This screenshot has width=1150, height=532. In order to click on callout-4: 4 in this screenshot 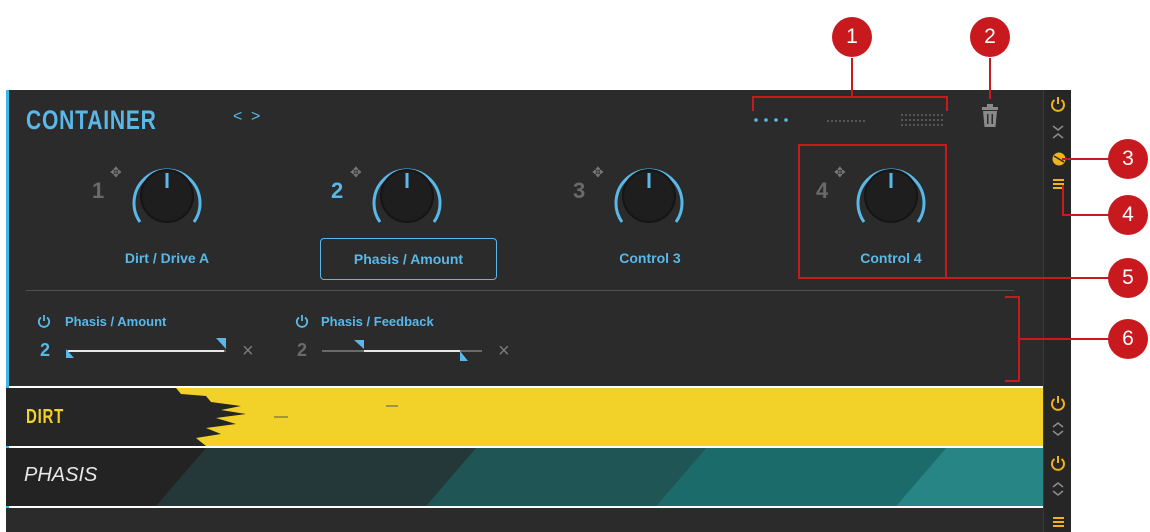, I will do `click(1128, 215)`.